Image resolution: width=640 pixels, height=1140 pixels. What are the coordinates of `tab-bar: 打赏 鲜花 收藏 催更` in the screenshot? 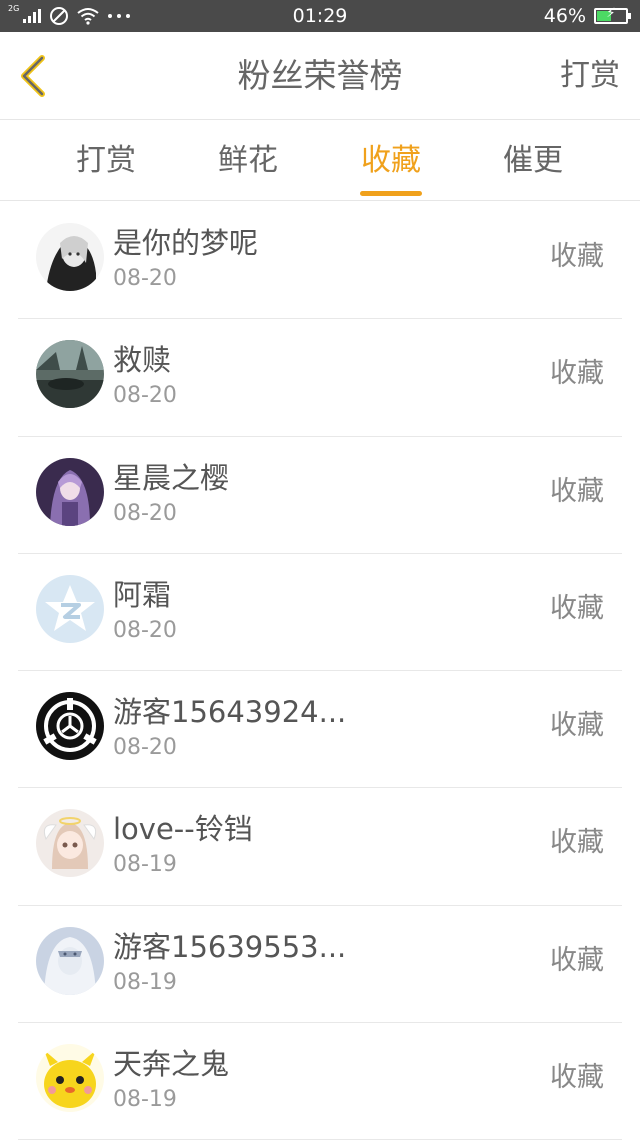 It's located at (320, 161).